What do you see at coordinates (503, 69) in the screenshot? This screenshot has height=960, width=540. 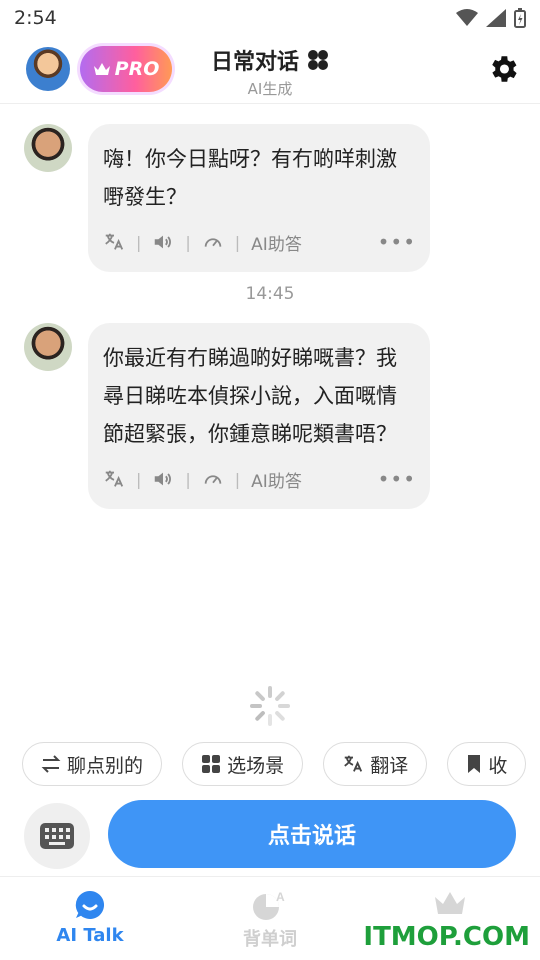 I see `settings-gear-icon` at bounding box center [503, 69].